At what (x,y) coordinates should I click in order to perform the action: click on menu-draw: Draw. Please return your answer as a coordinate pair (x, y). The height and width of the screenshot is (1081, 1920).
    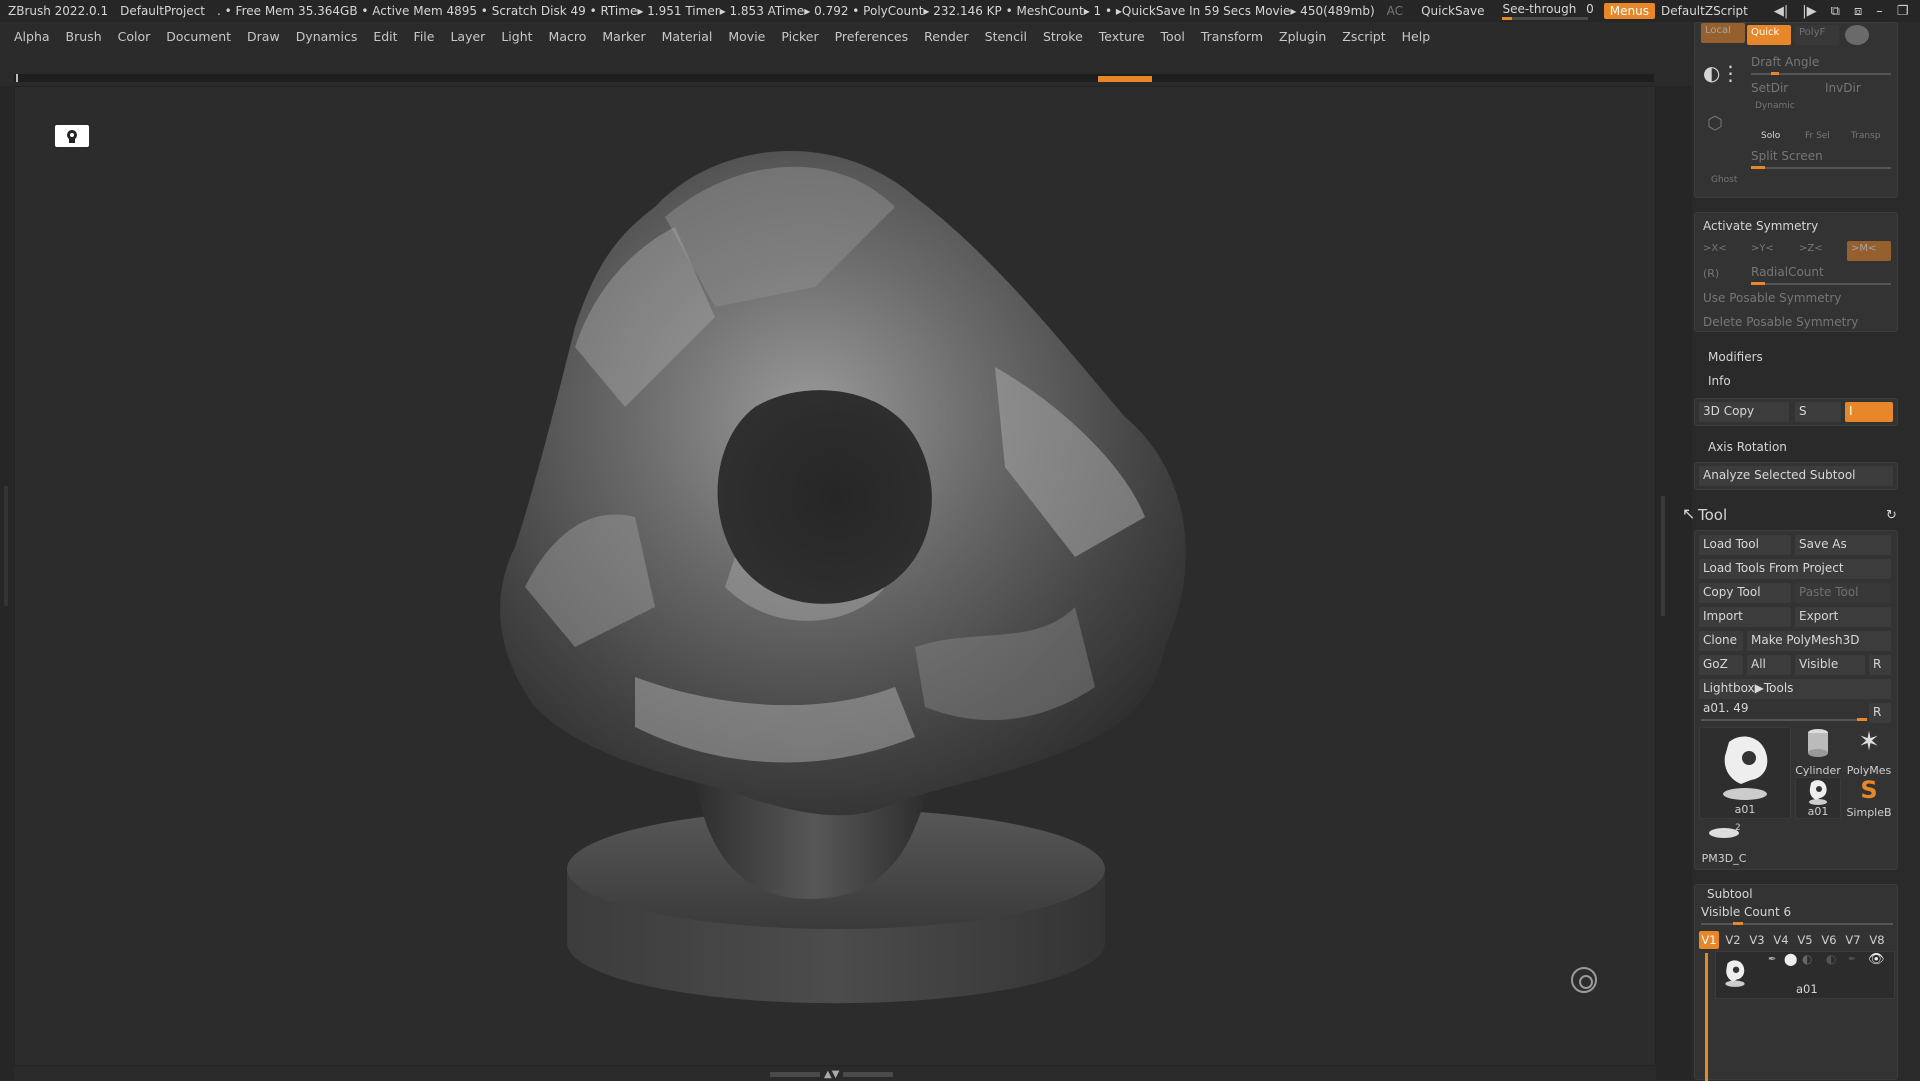
    Looking at the image, I should click on (263, 36).